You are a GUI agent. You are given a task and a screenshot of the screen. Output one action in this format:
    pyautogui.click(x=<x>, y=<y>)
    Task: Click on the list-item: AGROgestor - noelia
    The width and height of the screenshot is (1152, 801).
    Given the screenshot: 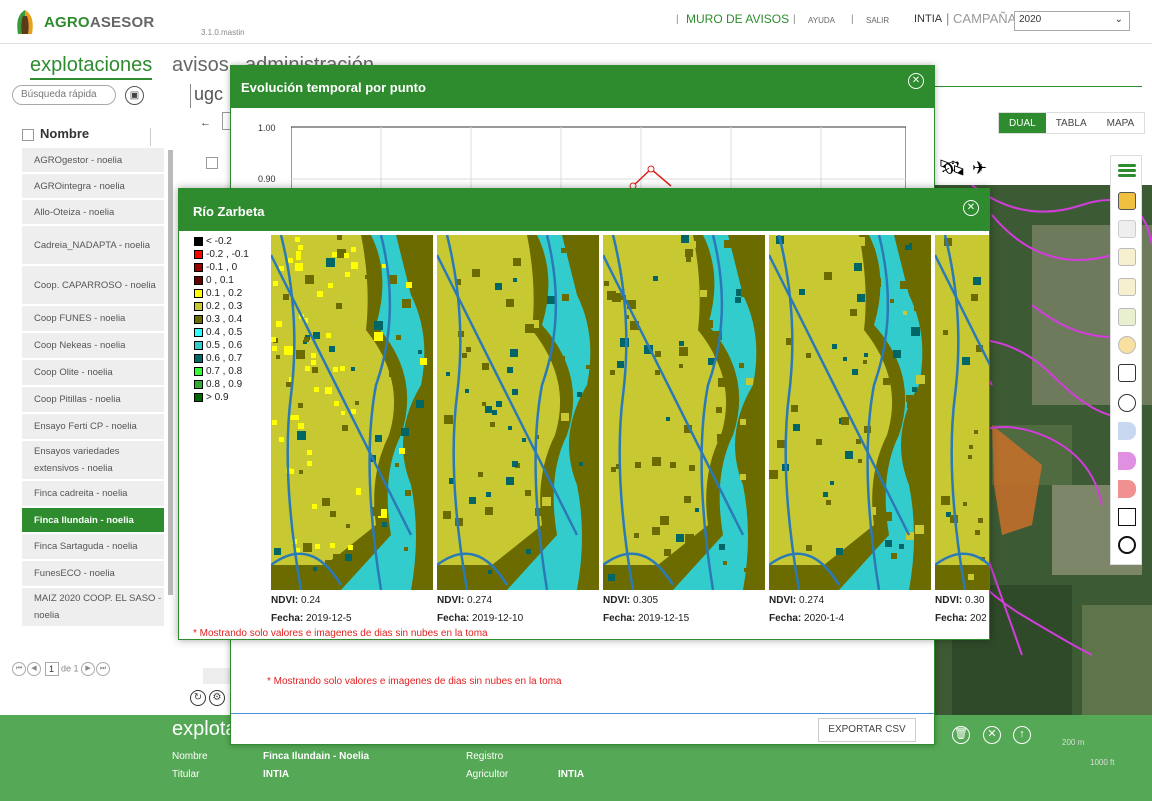 What is the action you would take?
    pyautogui.click(x=93, y=160)
    